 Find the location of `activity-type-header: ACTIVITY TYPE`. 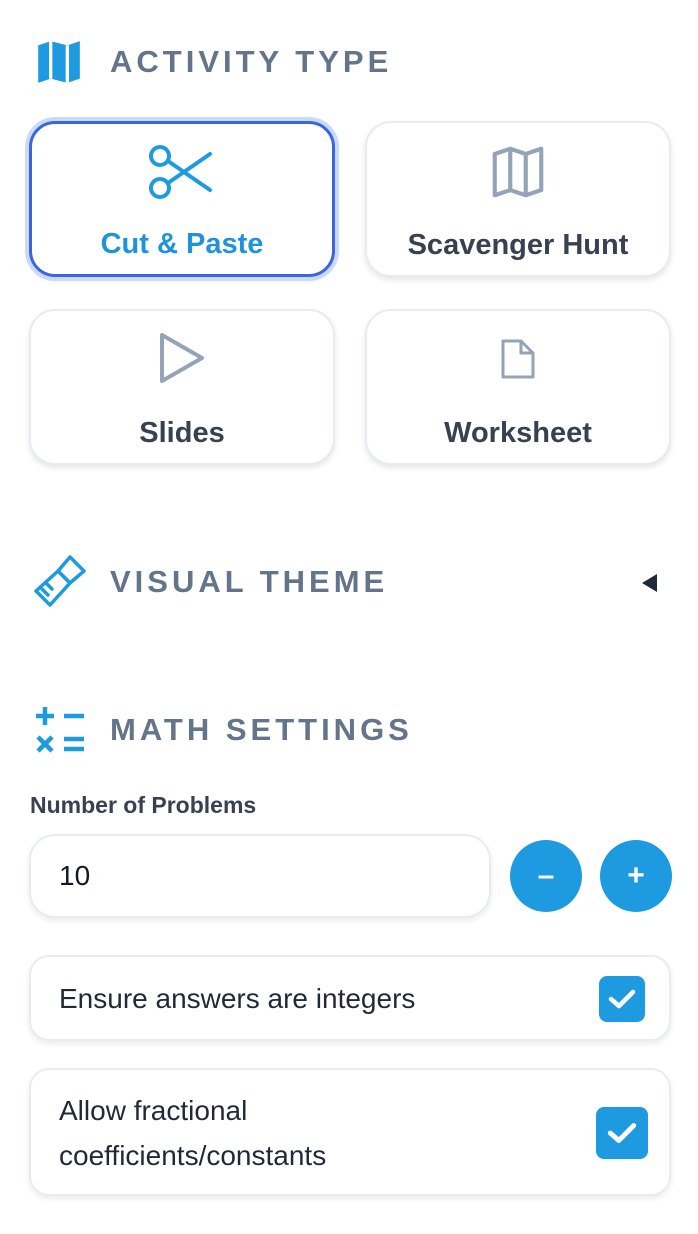

activity-type-header: ACTIVITY TYPE is located at coordinates (211, 62).